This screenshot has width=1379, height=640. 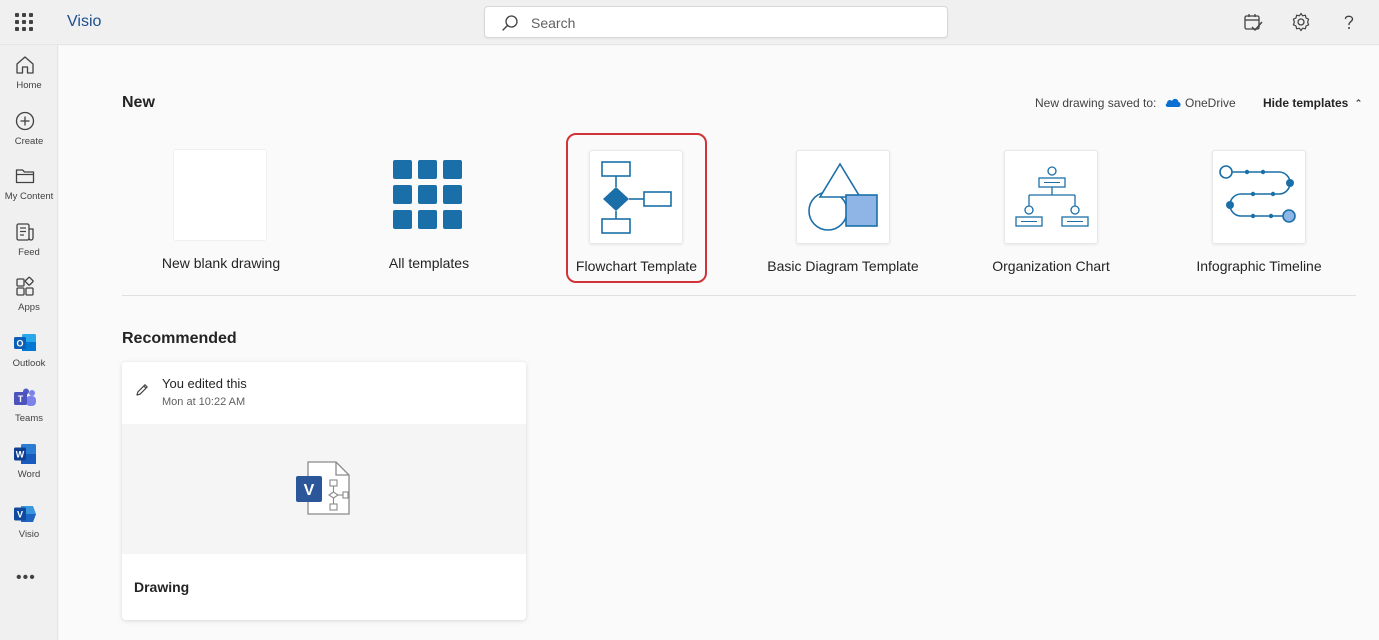 I want to click on template-label: New blank drawing, so click(x=221, y=263).